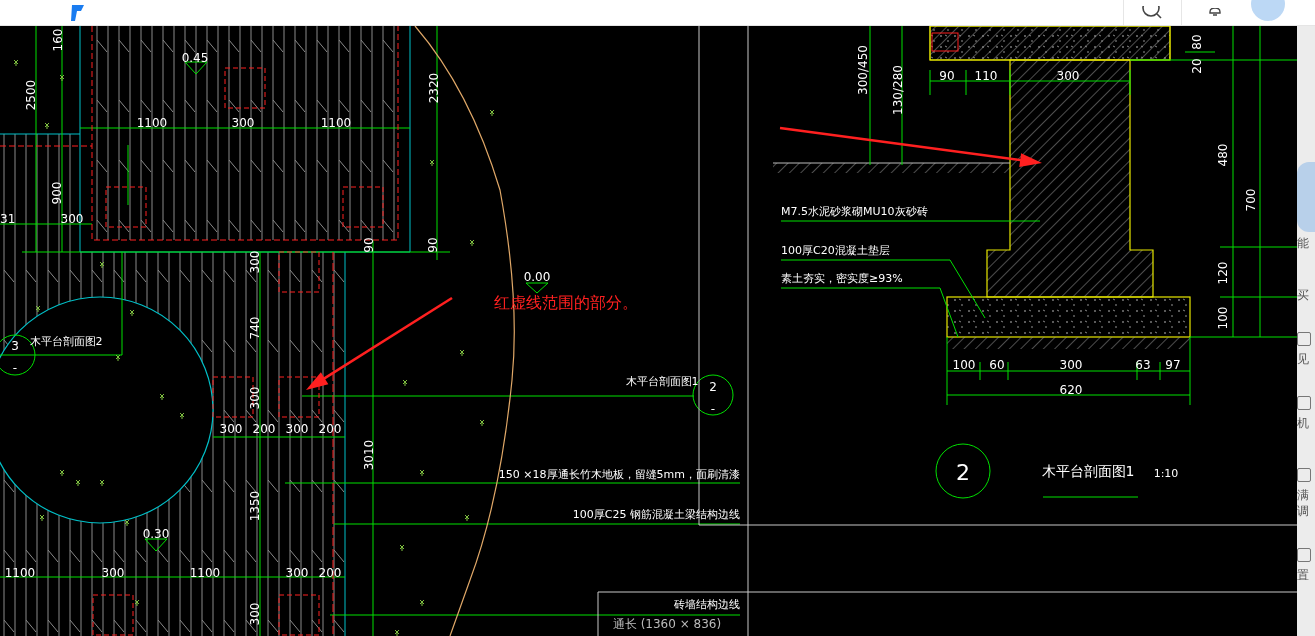 The width and height of the screenshot is (1315, 636). I want to click on panel-label: 机, so click(1303, 423).